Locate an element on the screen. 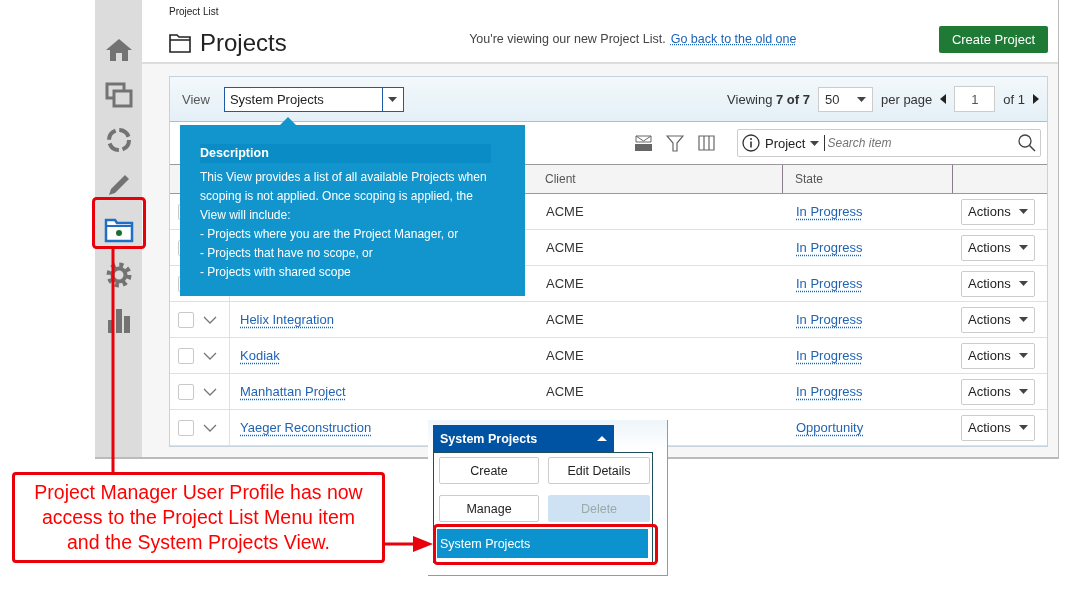 Image resolution: width=1073 pixels, height=589 pixels. page-count: of 1 is located at coordinates (1014, 99).